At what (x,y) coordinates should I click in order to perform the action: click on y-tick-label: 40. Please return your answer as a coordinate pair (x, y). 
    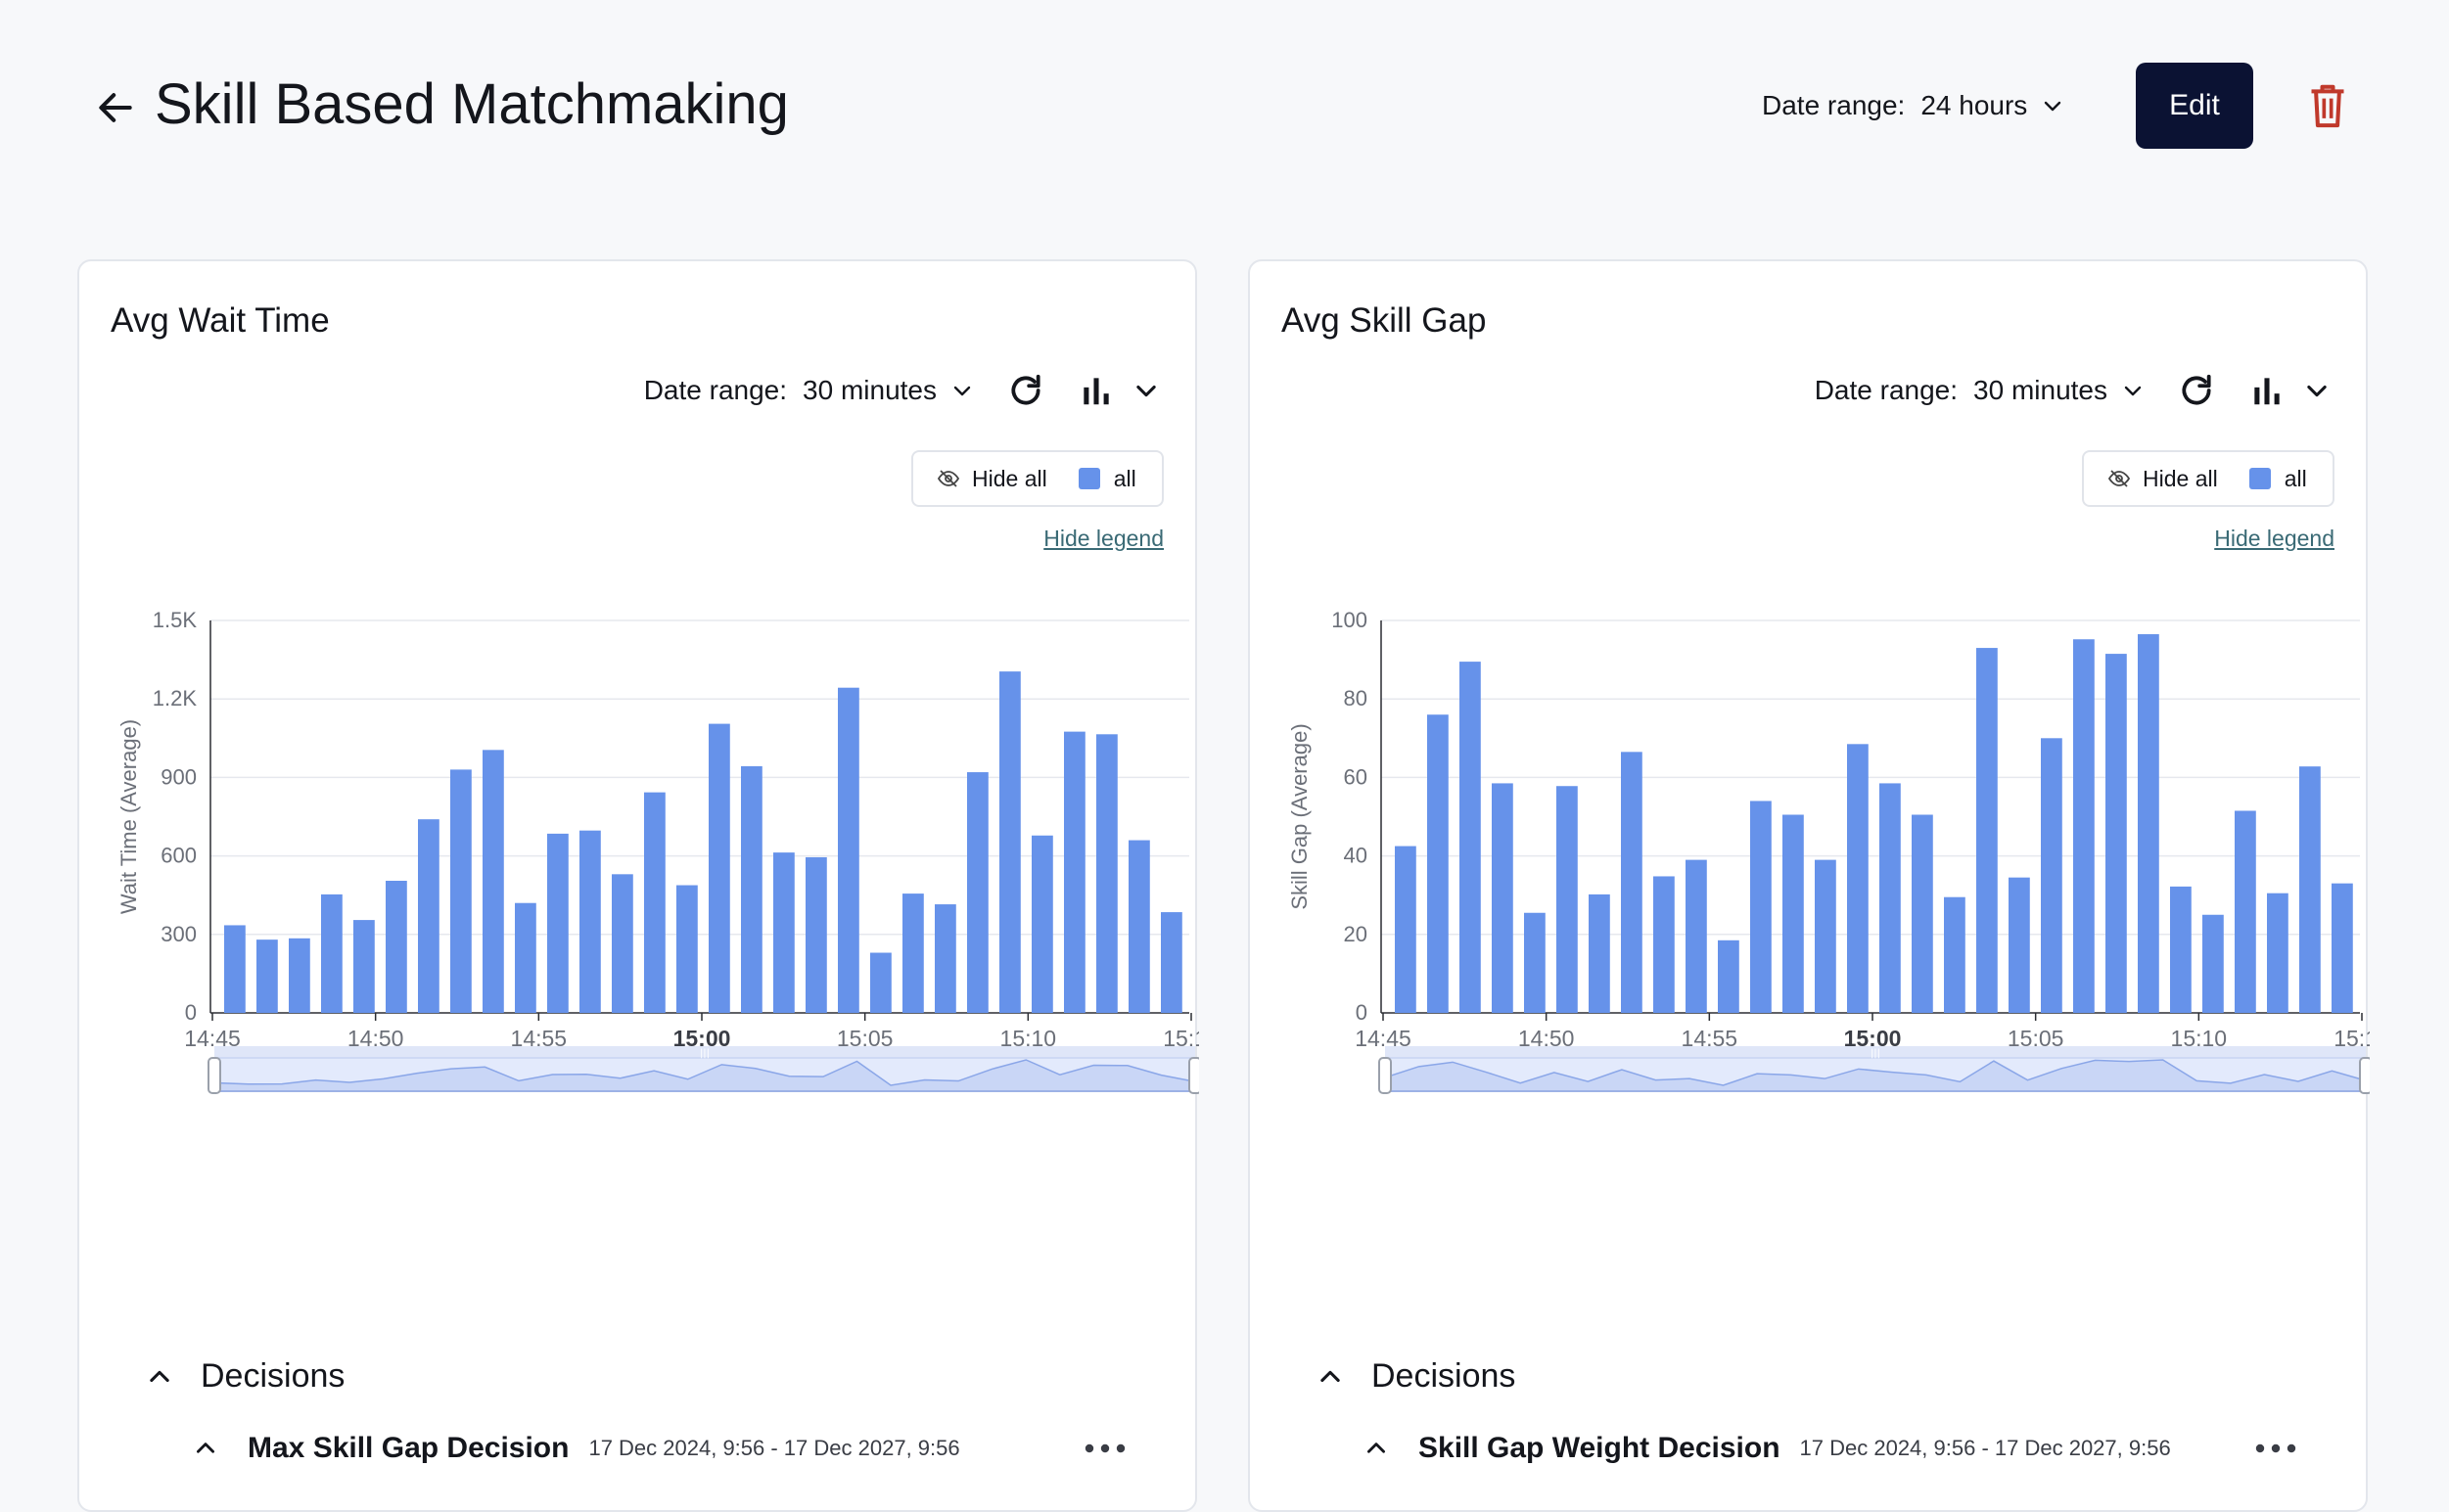
    Looking at the image, I should click on (1355, 856).